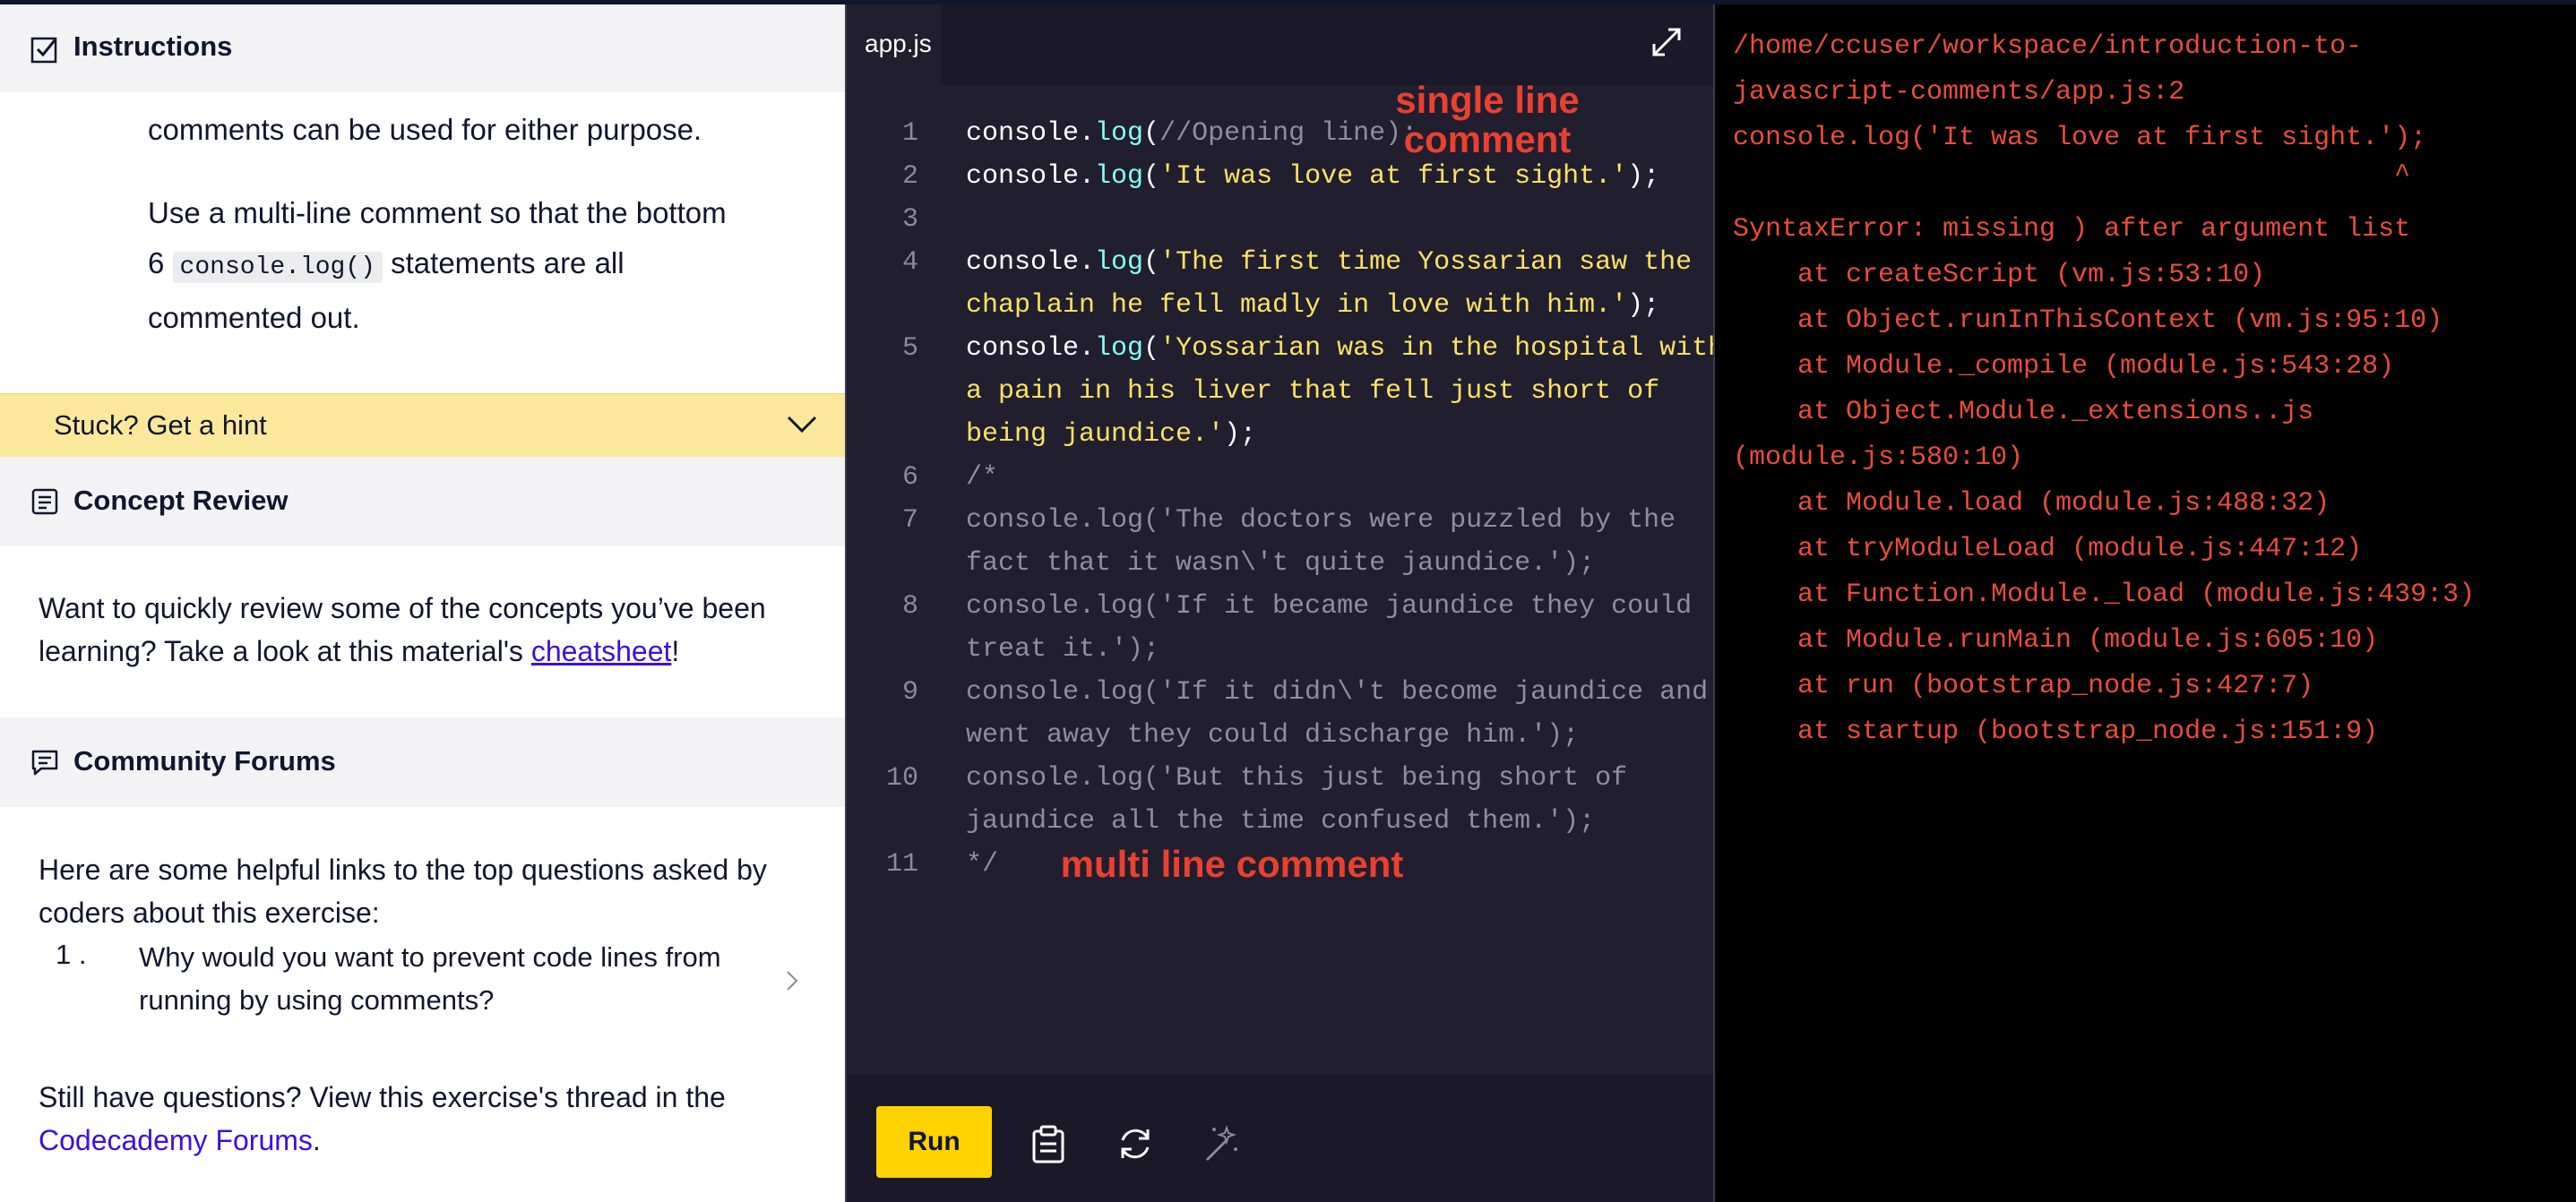  Describe the element at coordinates (1095, 434) in the screenshot. I see `code-token: being jaundice.'` at that location.